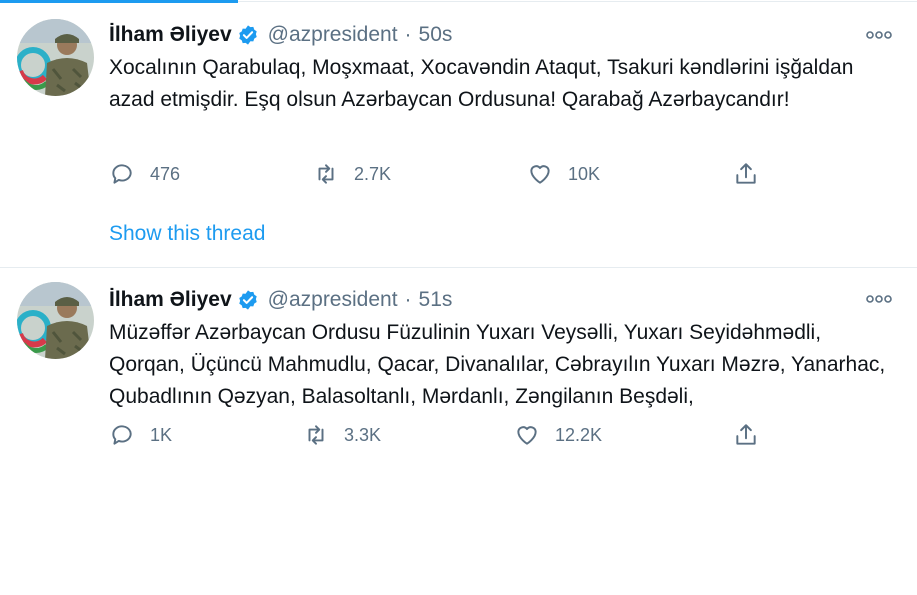 The image size is (917, 595). What do you see at coordinates (140, 435) in the screenshot?
I see `reply-button: 1K` at bounding box center [140, 435].